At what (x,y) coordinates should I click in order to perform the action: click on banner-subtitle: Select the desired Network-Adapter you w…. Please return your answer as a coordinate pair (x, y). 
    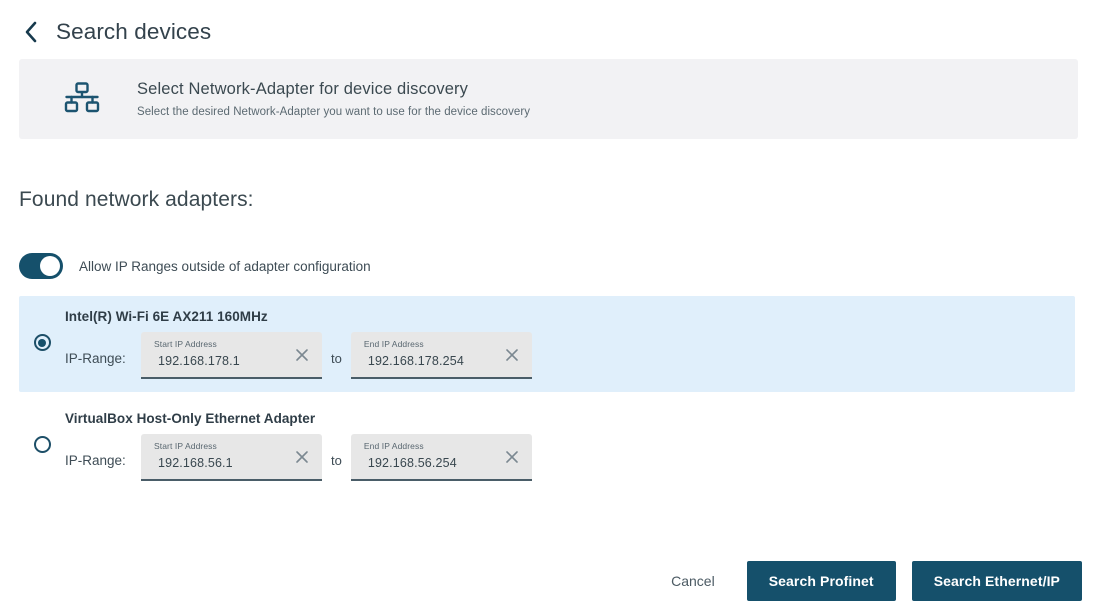
    Looking at the image, I should click on (334, 112).